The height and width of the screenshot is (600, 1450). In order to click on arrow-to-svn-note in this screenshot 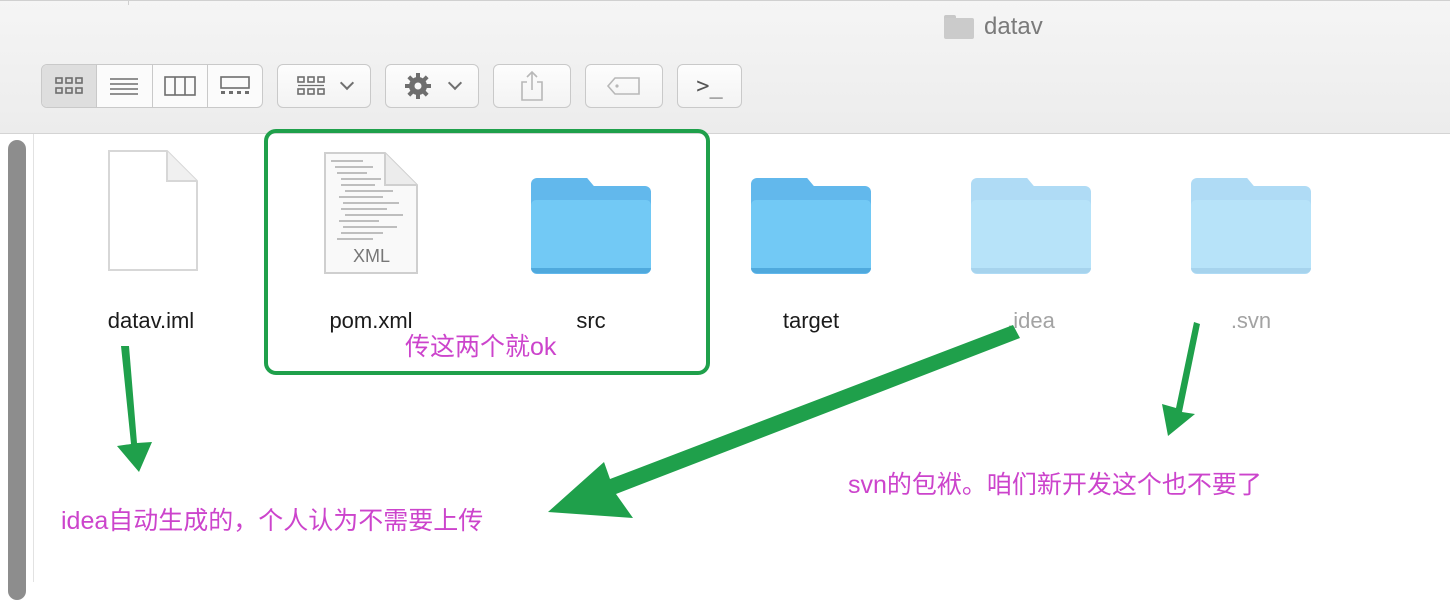, I will do `click(1181, 379)`.